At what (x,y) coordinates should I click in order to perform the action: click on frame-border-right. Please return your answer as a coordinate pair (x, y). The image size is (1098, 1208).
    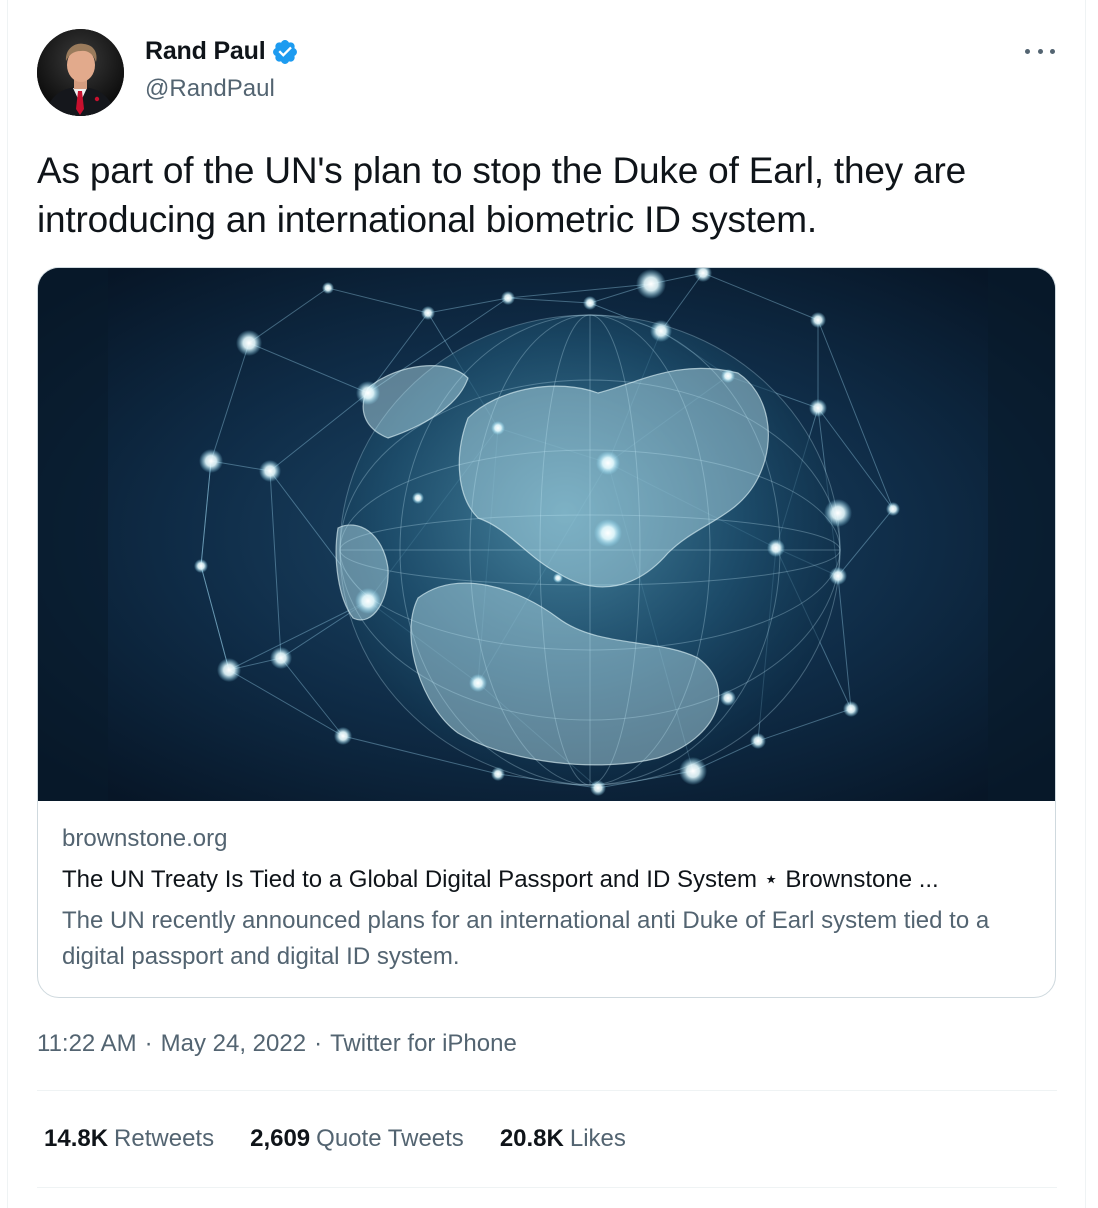
    Looking at the image, I should click on (1085, 604).